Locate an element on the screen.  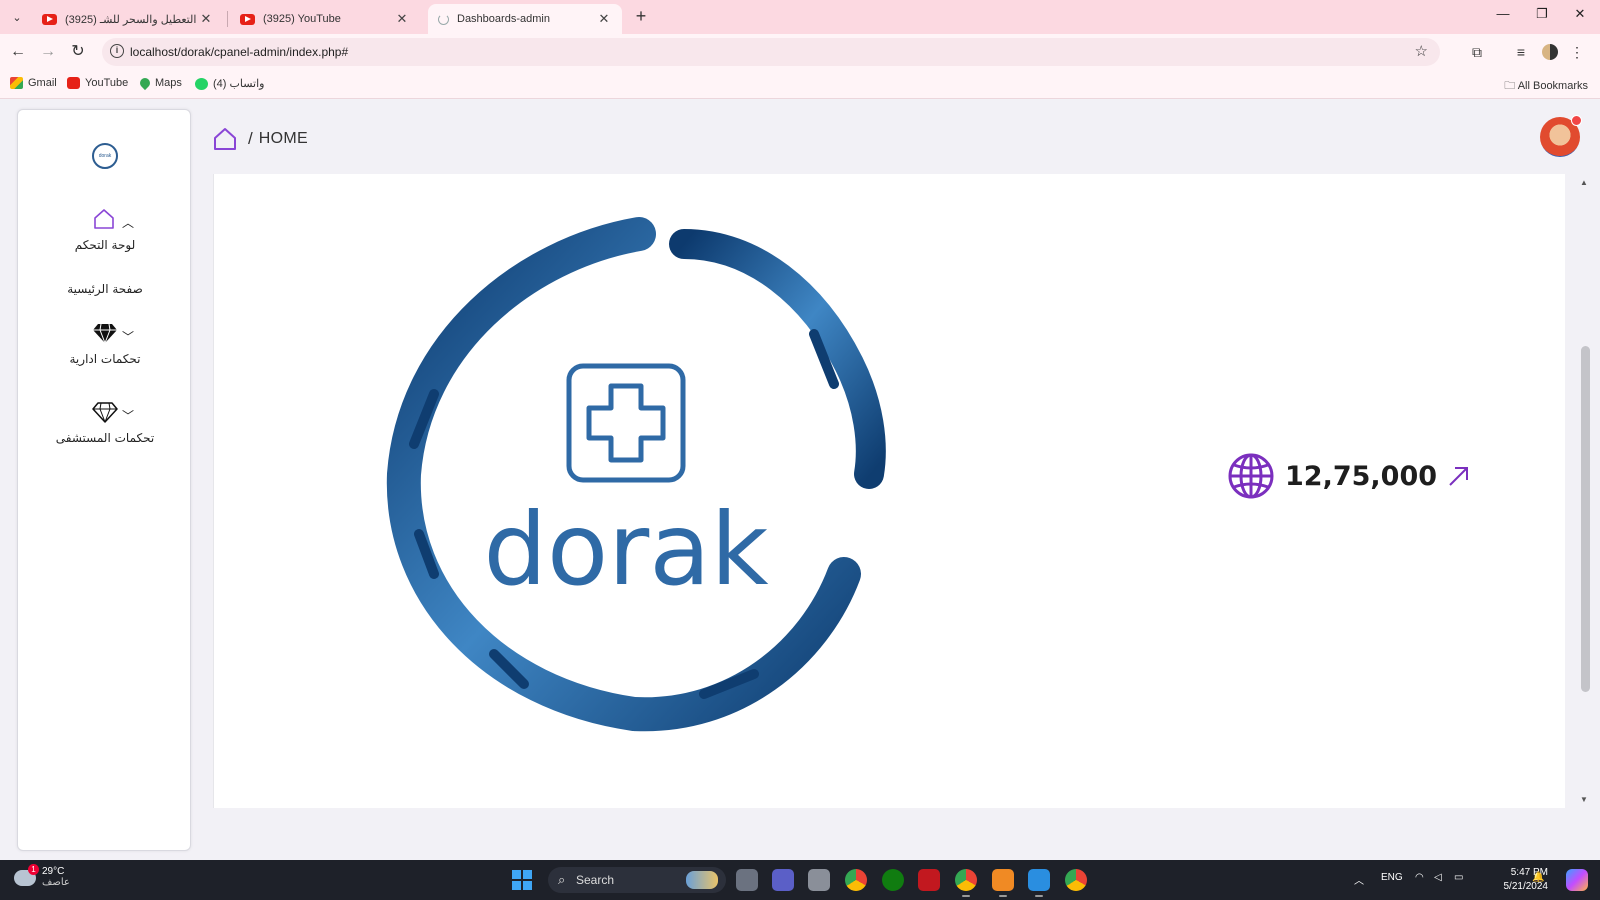
start-icon is located at coordinates (522, 880).